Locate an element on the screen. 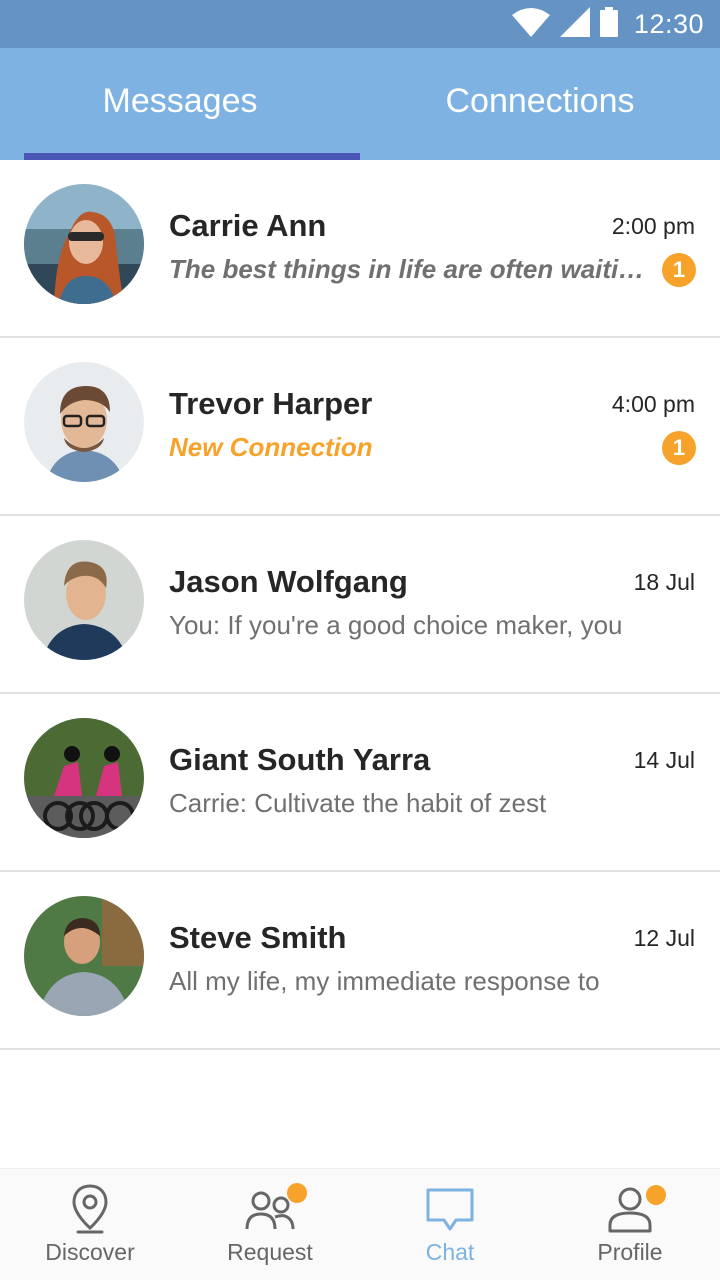  message-time: 14 Jul is located at coordinates (664, 760).